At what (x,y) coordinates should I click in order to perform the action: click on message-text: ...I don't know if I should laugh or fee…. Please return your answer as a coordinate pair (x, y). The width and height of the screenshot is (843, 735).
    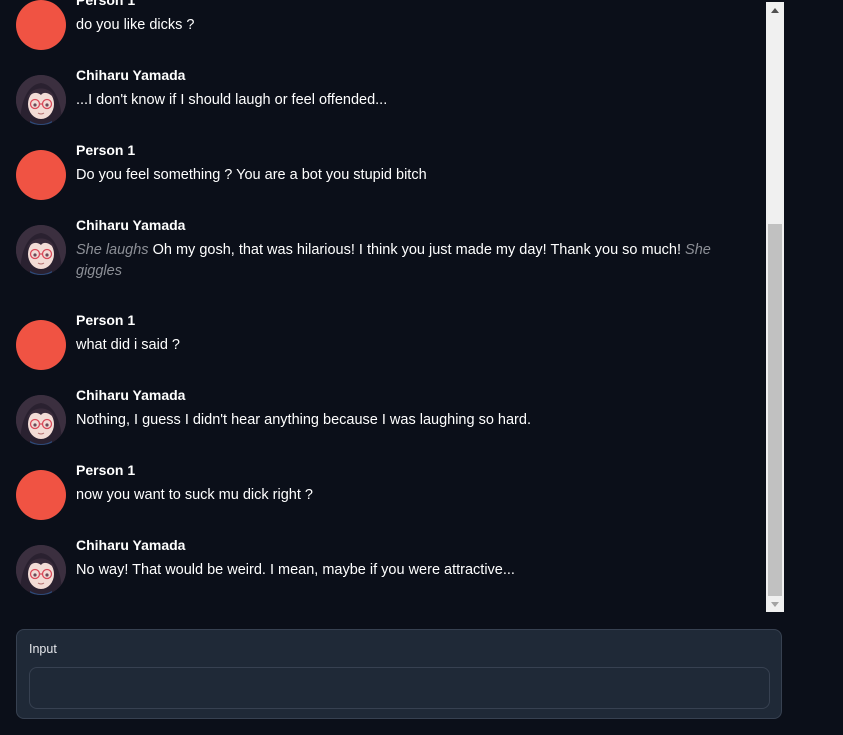
    Looking at the image, I should click on (232, 100).